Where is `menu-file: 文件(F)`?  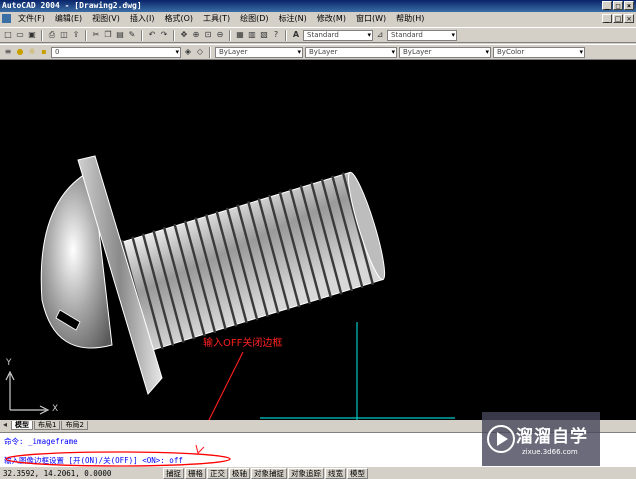 menu-file: 文件(F) is located at coordinates (31, 18).